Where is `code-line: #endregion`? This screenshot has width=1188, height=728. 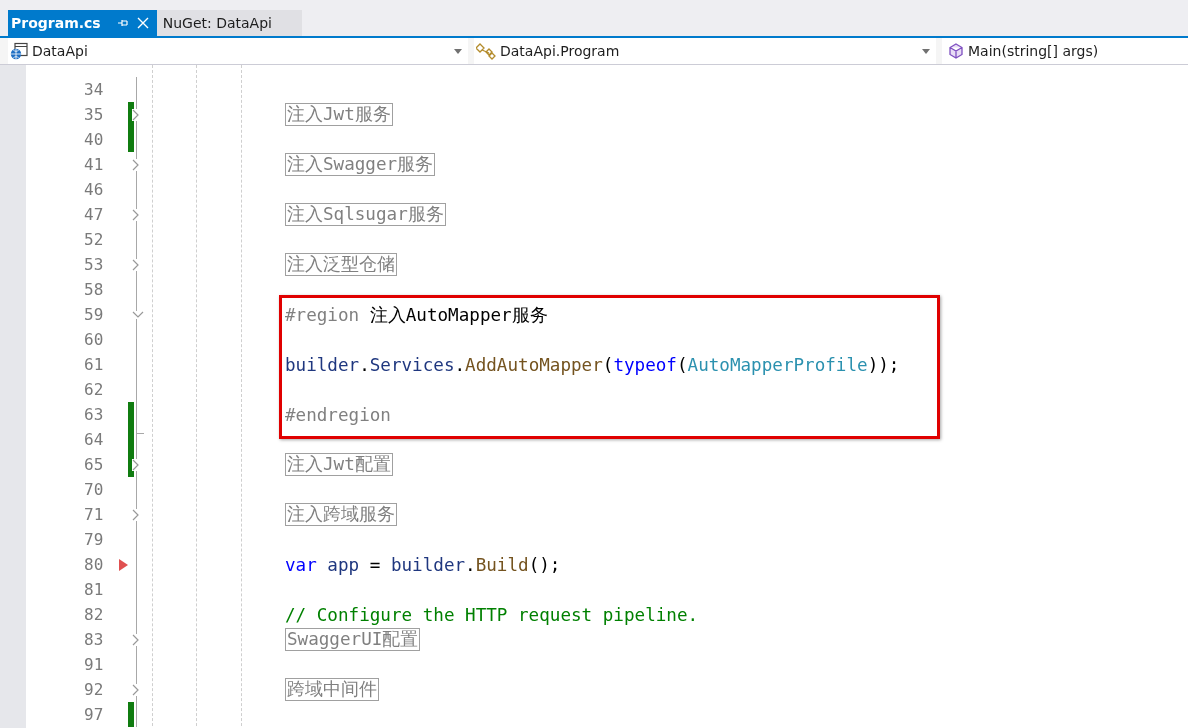 code-line: #endregion is located at coordinates (338, 414).